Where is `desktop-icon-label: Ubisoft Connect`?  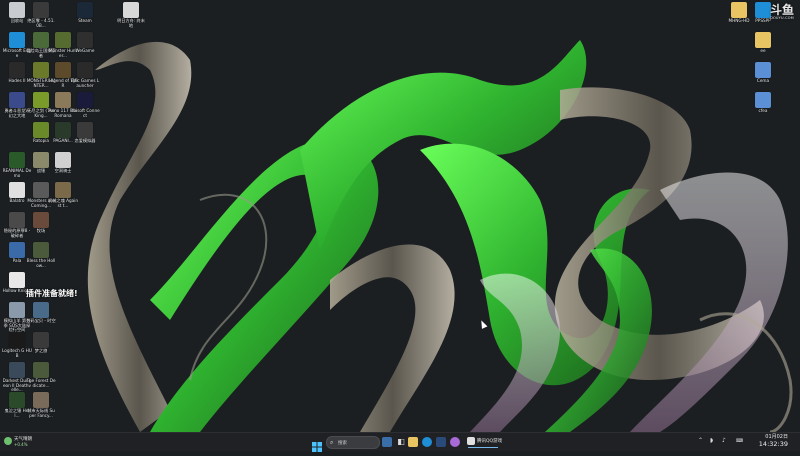
desktop-icon-label: Ubisoft Connect is located at coordinates (85, 113).